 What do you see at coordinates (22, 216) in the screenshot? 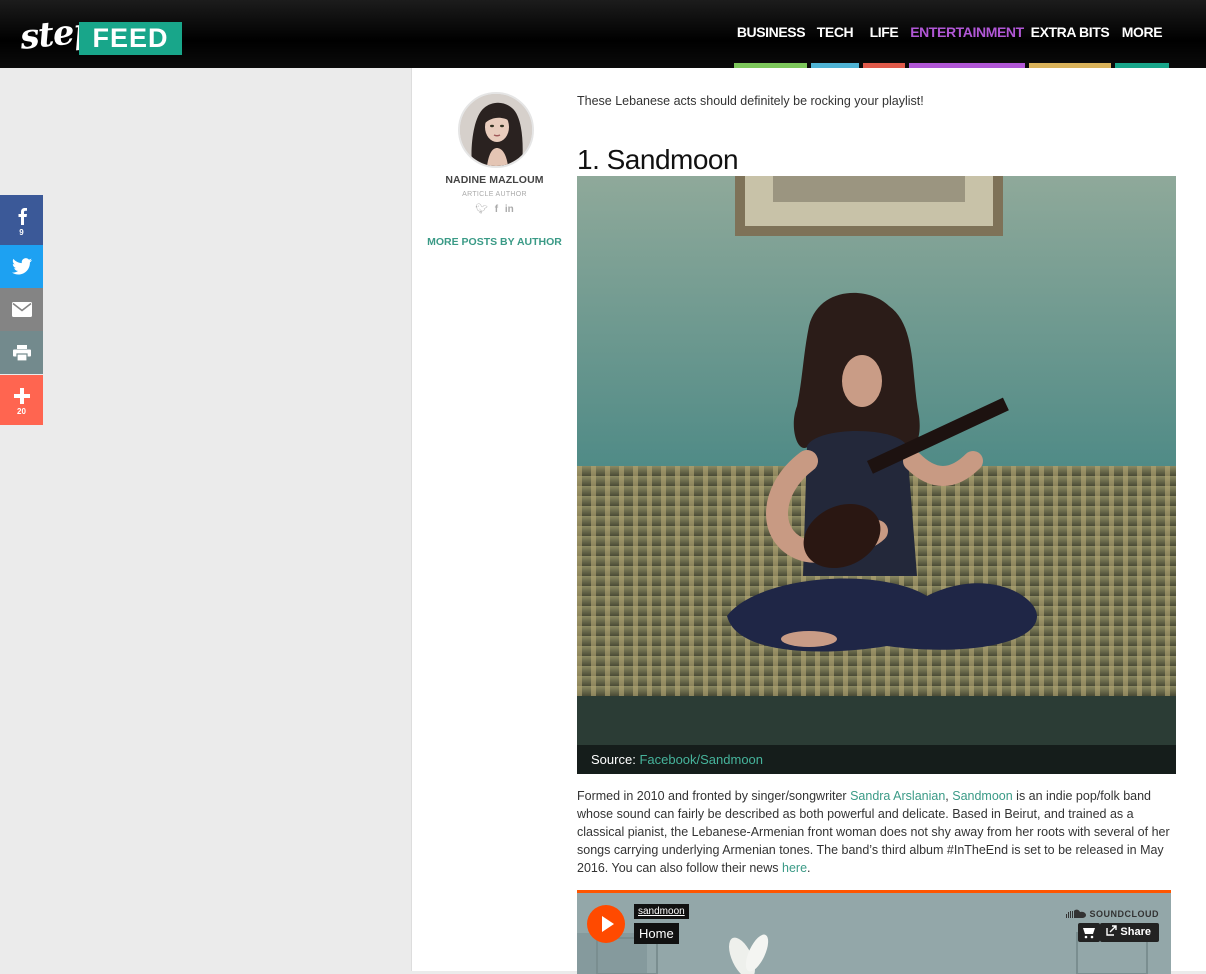
I see `facebook-icon` at bounding box center [22, 216].